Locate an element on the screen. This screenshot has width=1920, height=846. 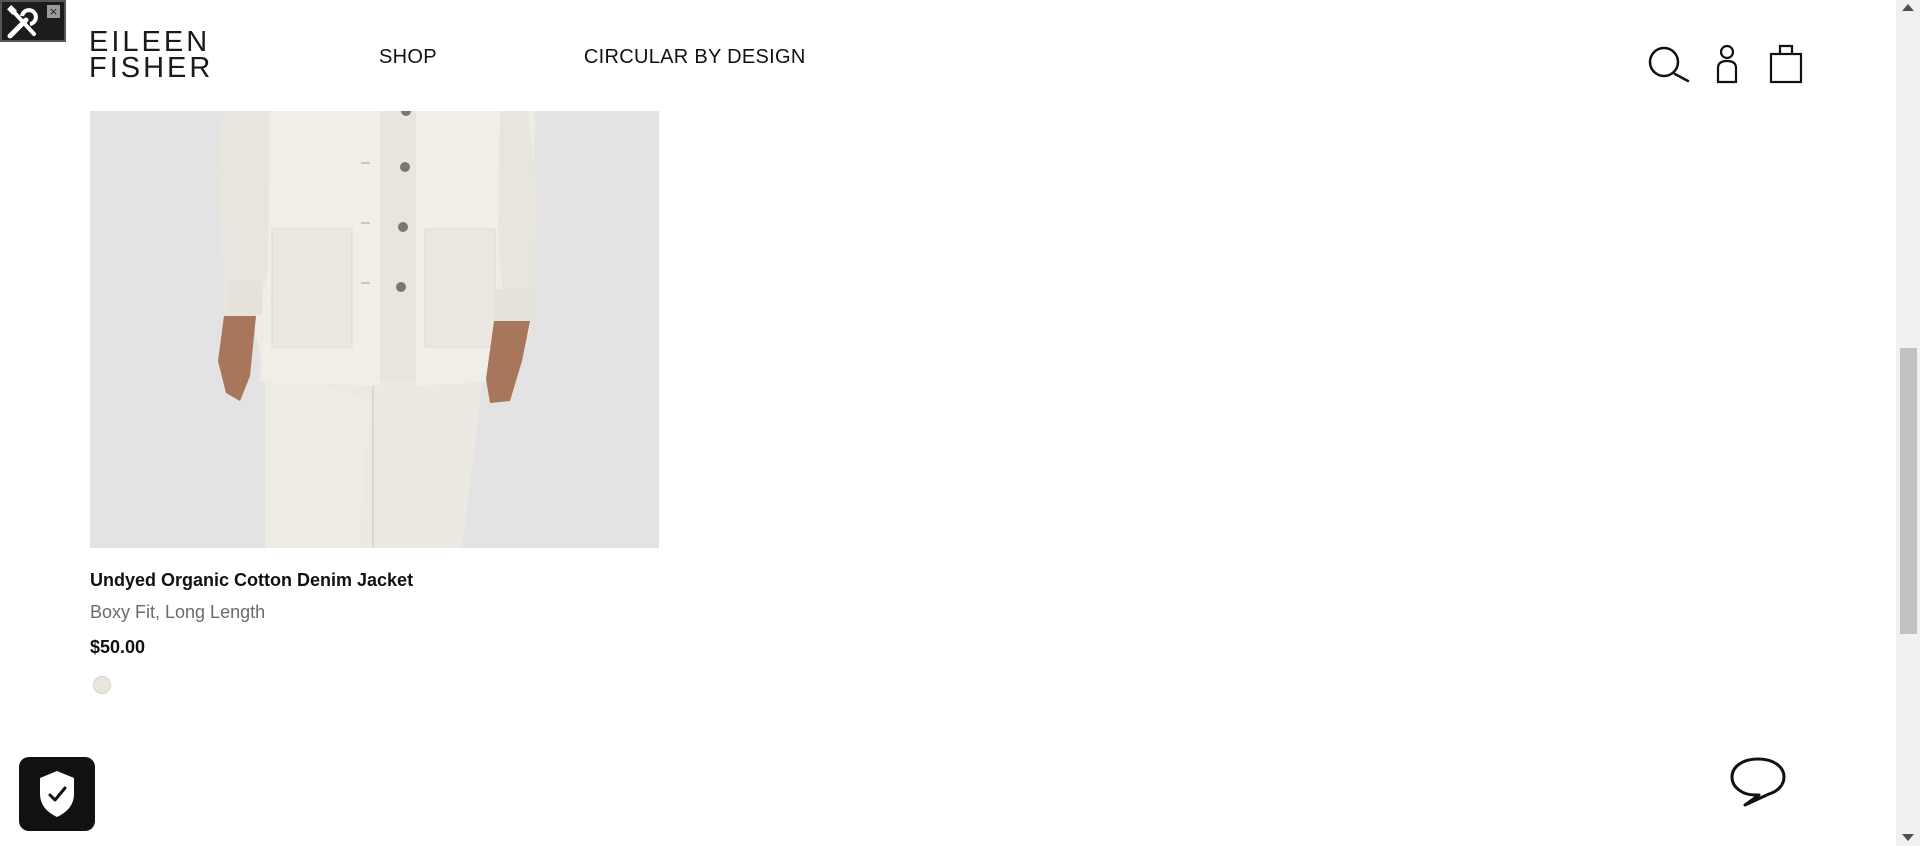
devtools-widget: × is located at coordinates (33, 21).